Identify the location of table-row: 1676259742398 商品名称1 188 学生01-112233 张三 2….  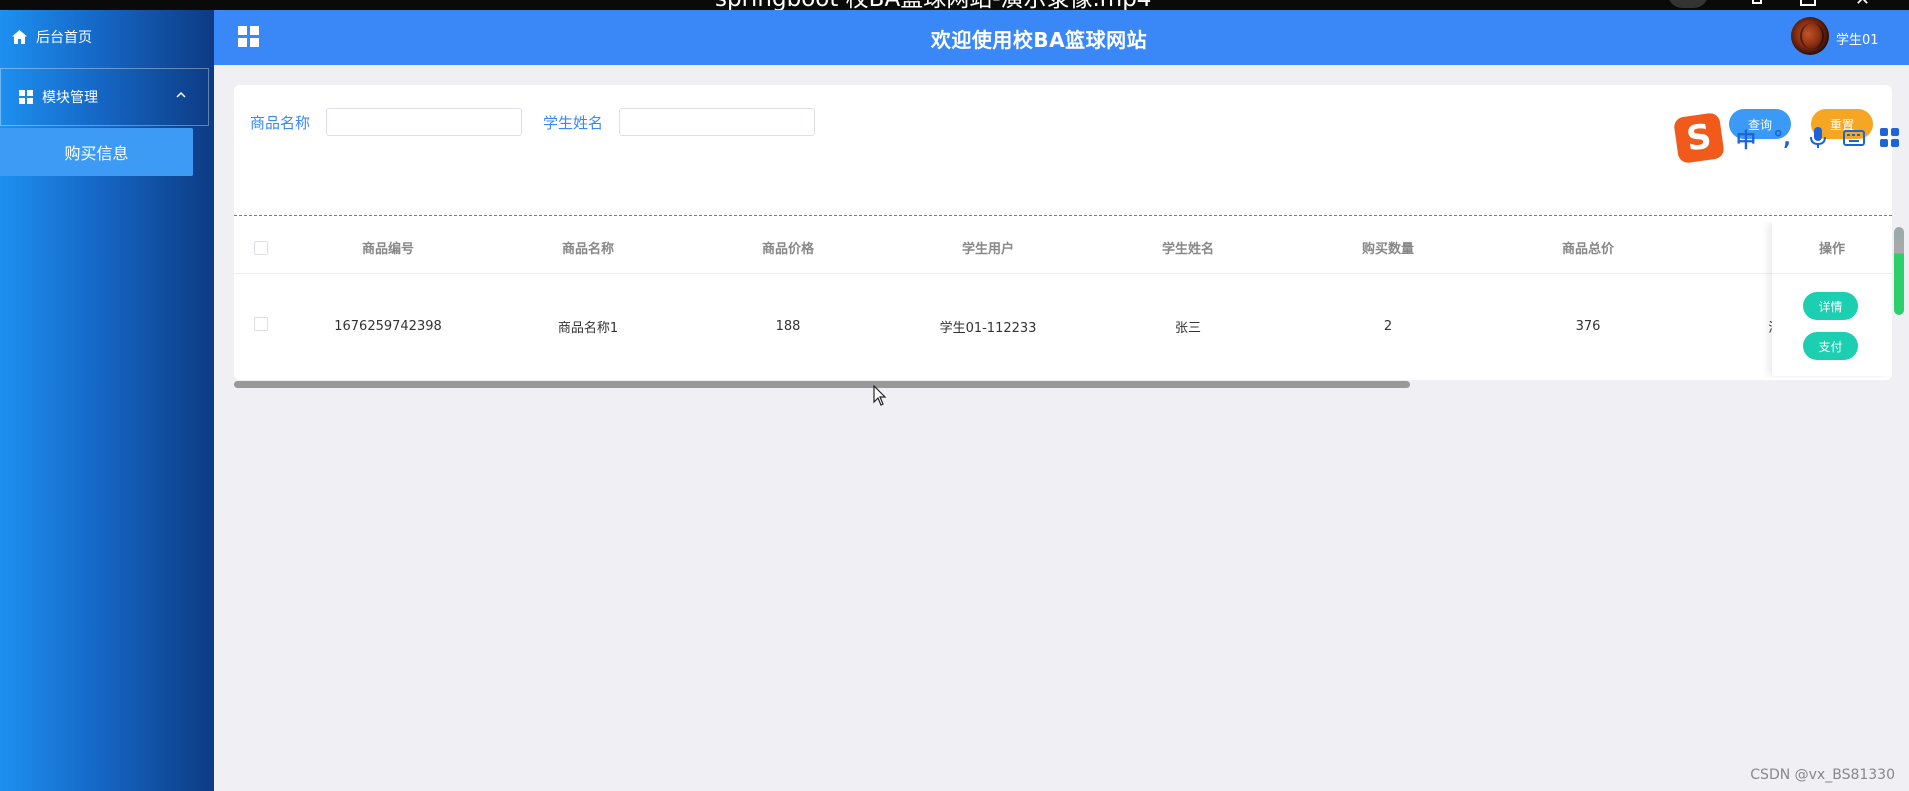
(1063, 326).